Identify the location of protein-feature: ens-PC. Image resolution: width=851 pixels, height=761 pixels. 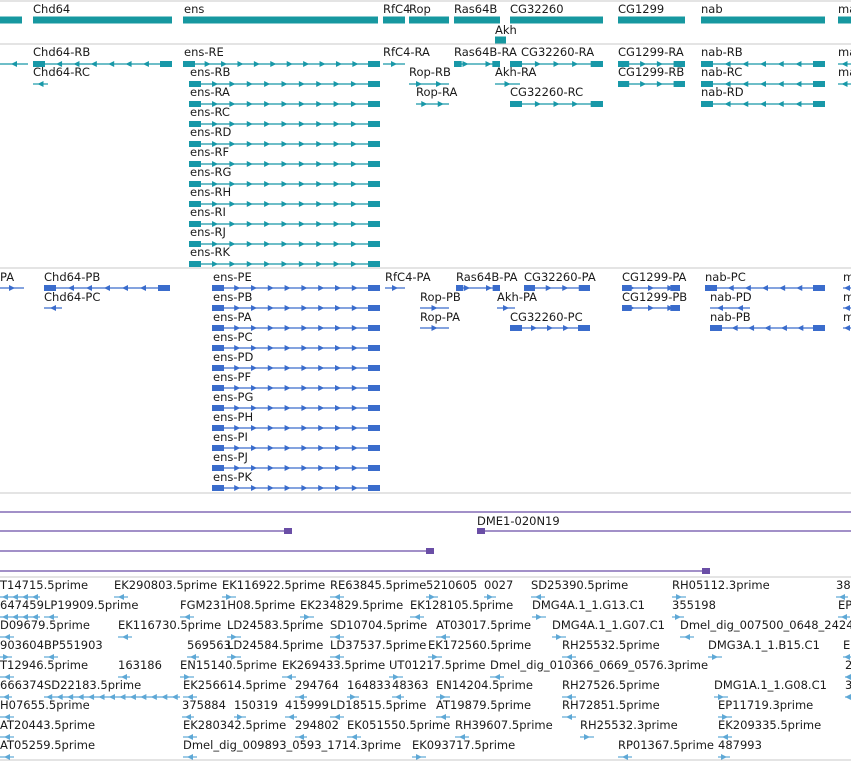
(296, 340).